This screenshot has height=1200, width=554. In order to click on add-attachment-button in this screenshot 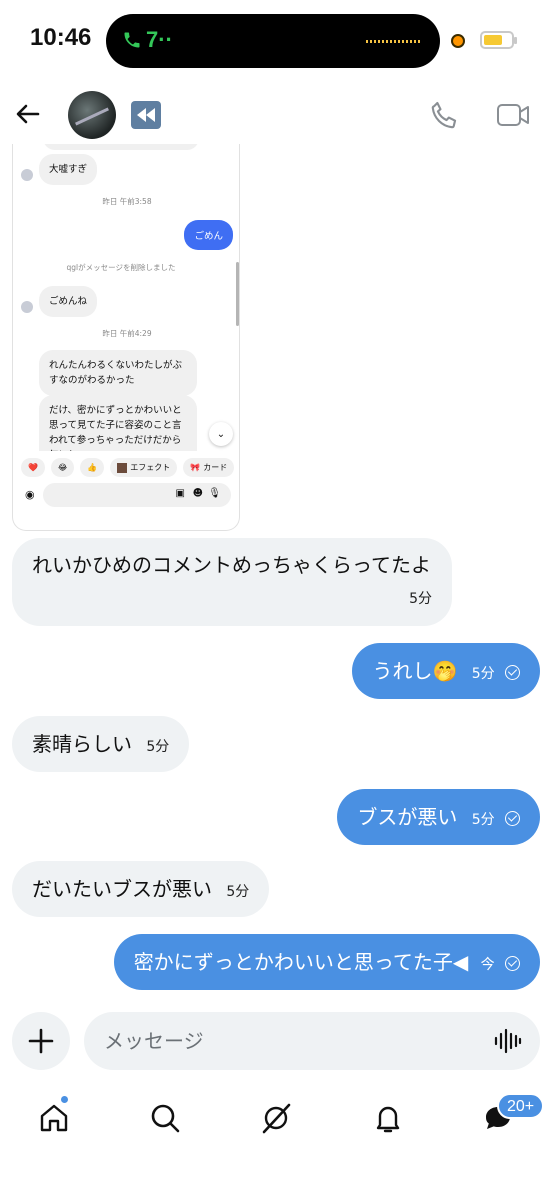, I will do `click(41, 1041)`.